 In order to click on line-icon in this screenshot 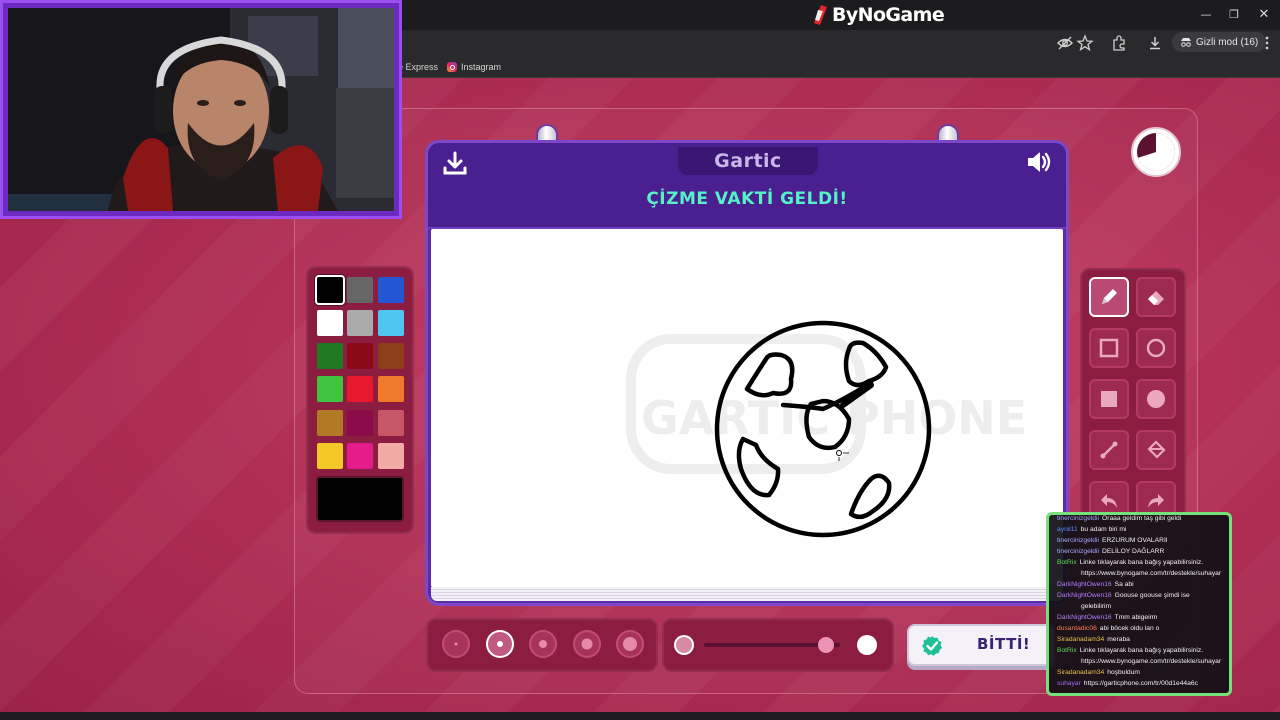, I will do `click(1109, 450)`.